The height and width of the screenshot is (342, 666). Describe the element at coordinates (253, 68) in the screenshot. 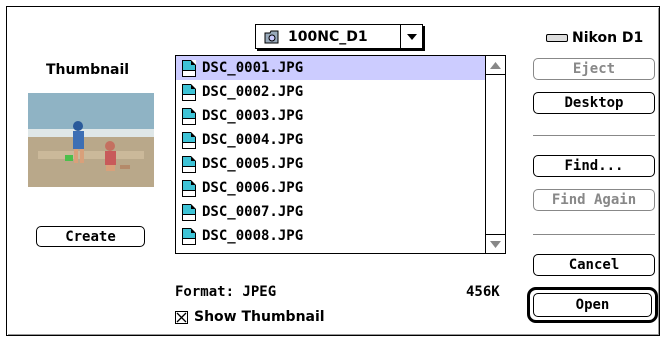

I see `file-name: DSC_0001.JPG` at that location.